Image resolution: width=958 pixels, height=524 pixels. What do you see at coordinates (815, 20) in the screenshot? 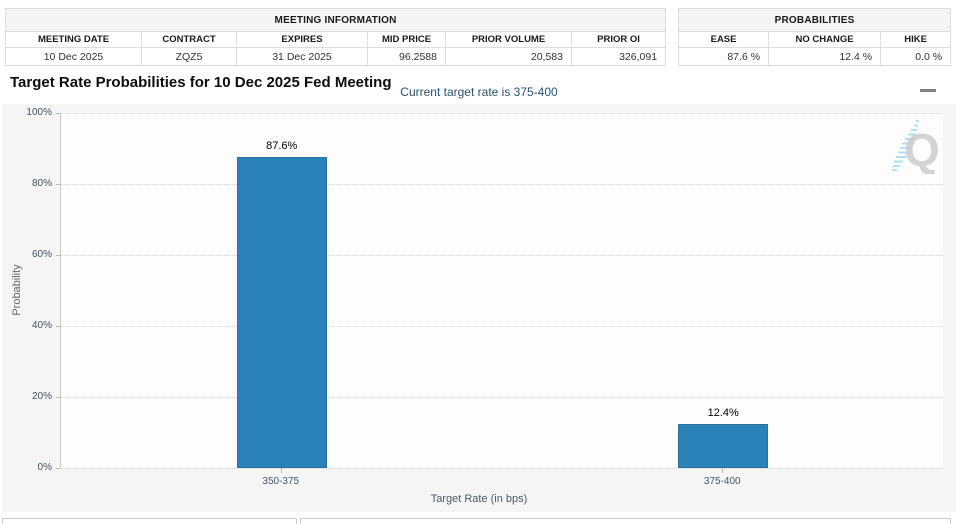
I see `probabilities-title: PROBABILITIES` at bounding box center [815, 20].